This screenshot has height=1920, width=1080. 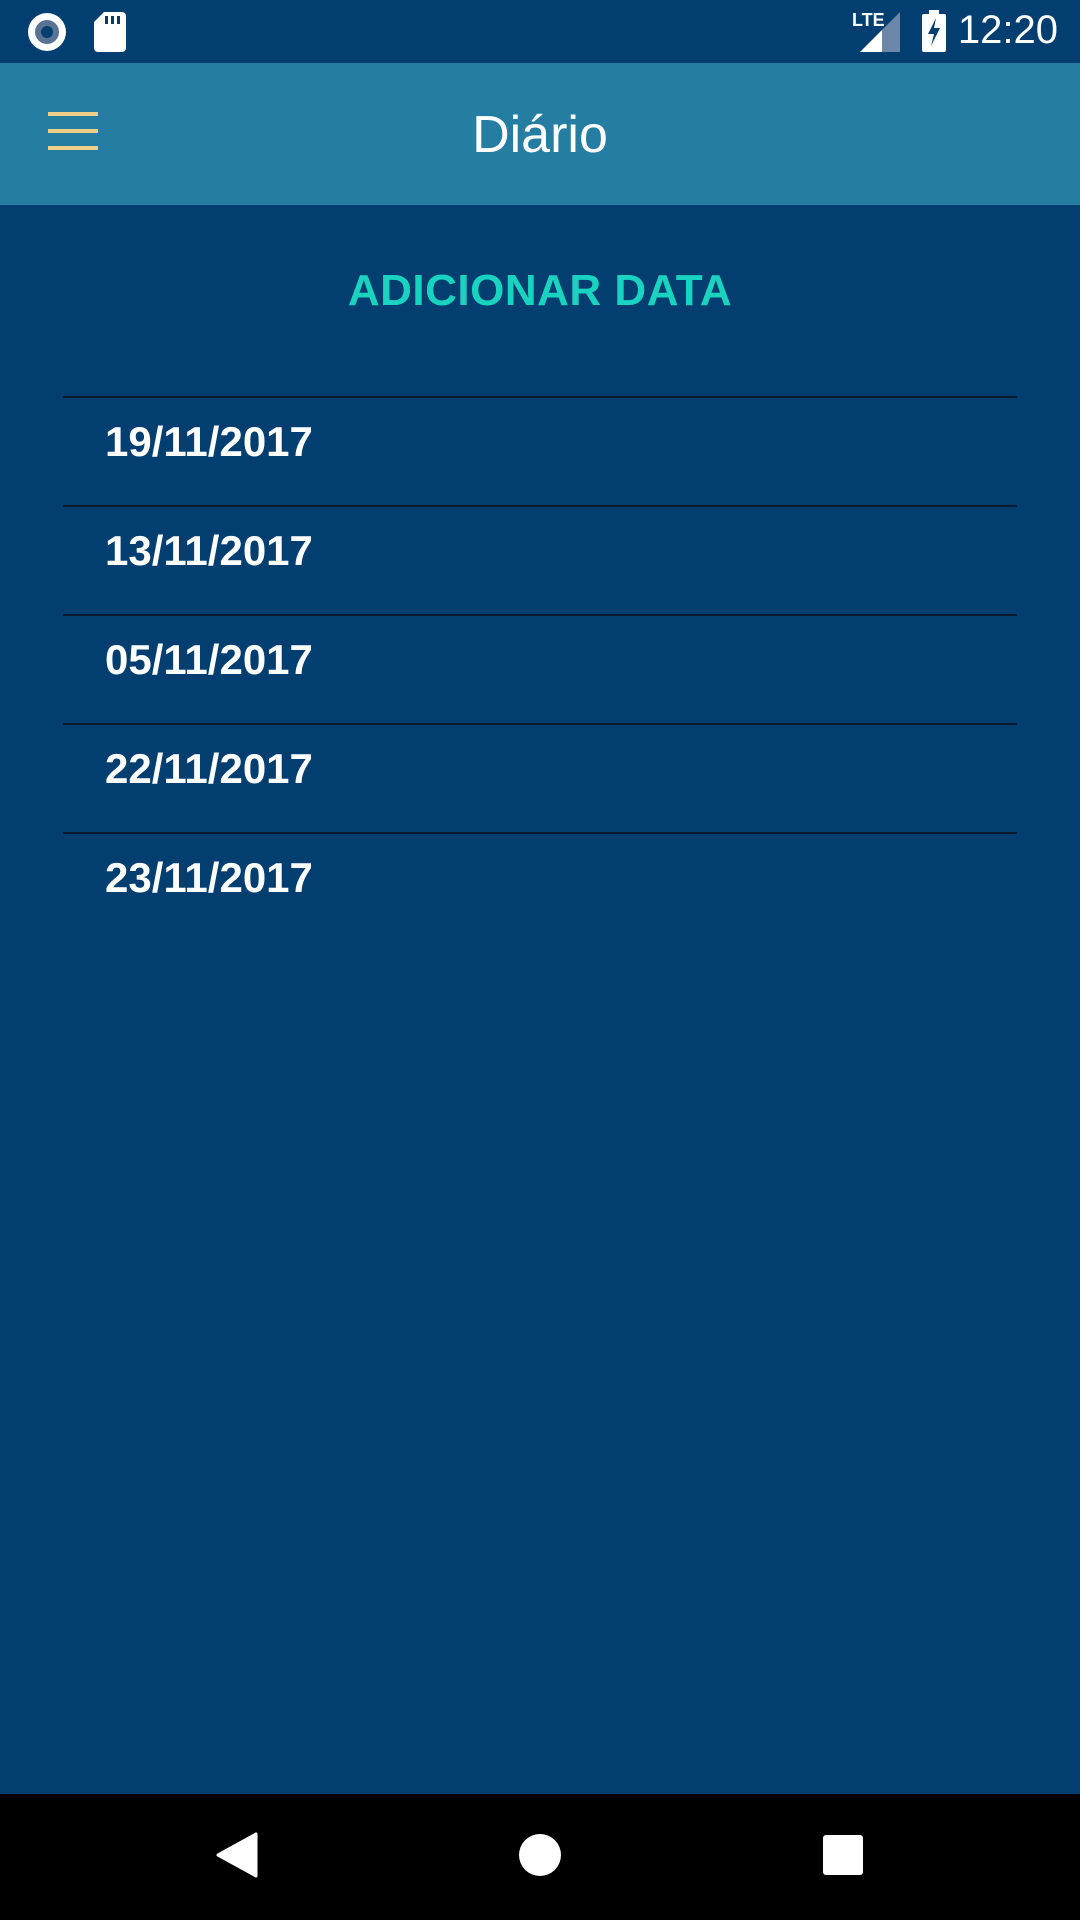 What do you see at coordinates (868, 20) in the screenshot?
I see `network-type-label: LTE` at bounding box center [868, 20].